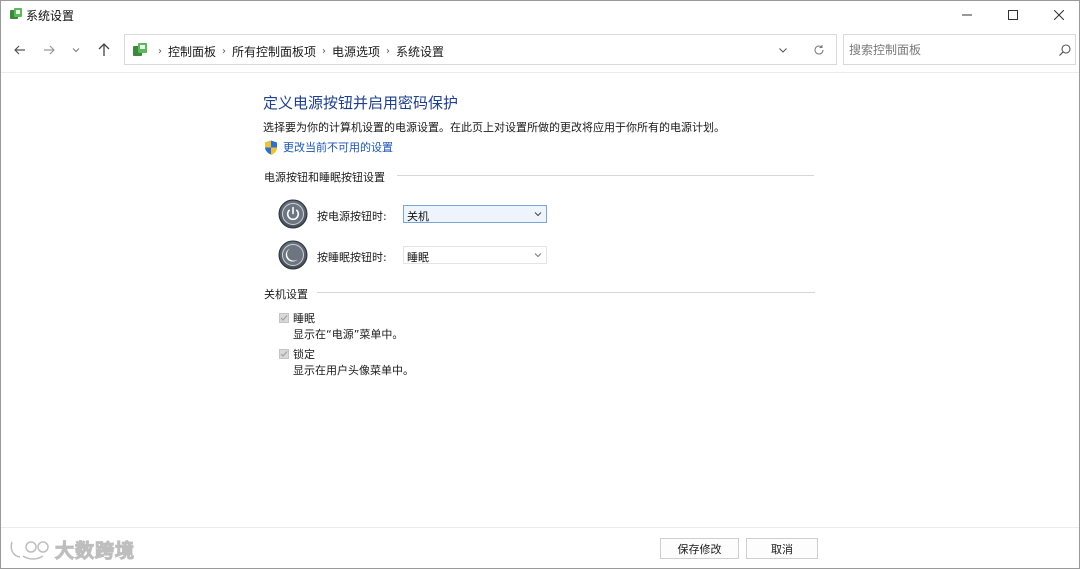  I want to click on breadcrumb: › 控制面板 › 所有控制面板项 › 电源选项 › 系统设置, so click(298, 51).